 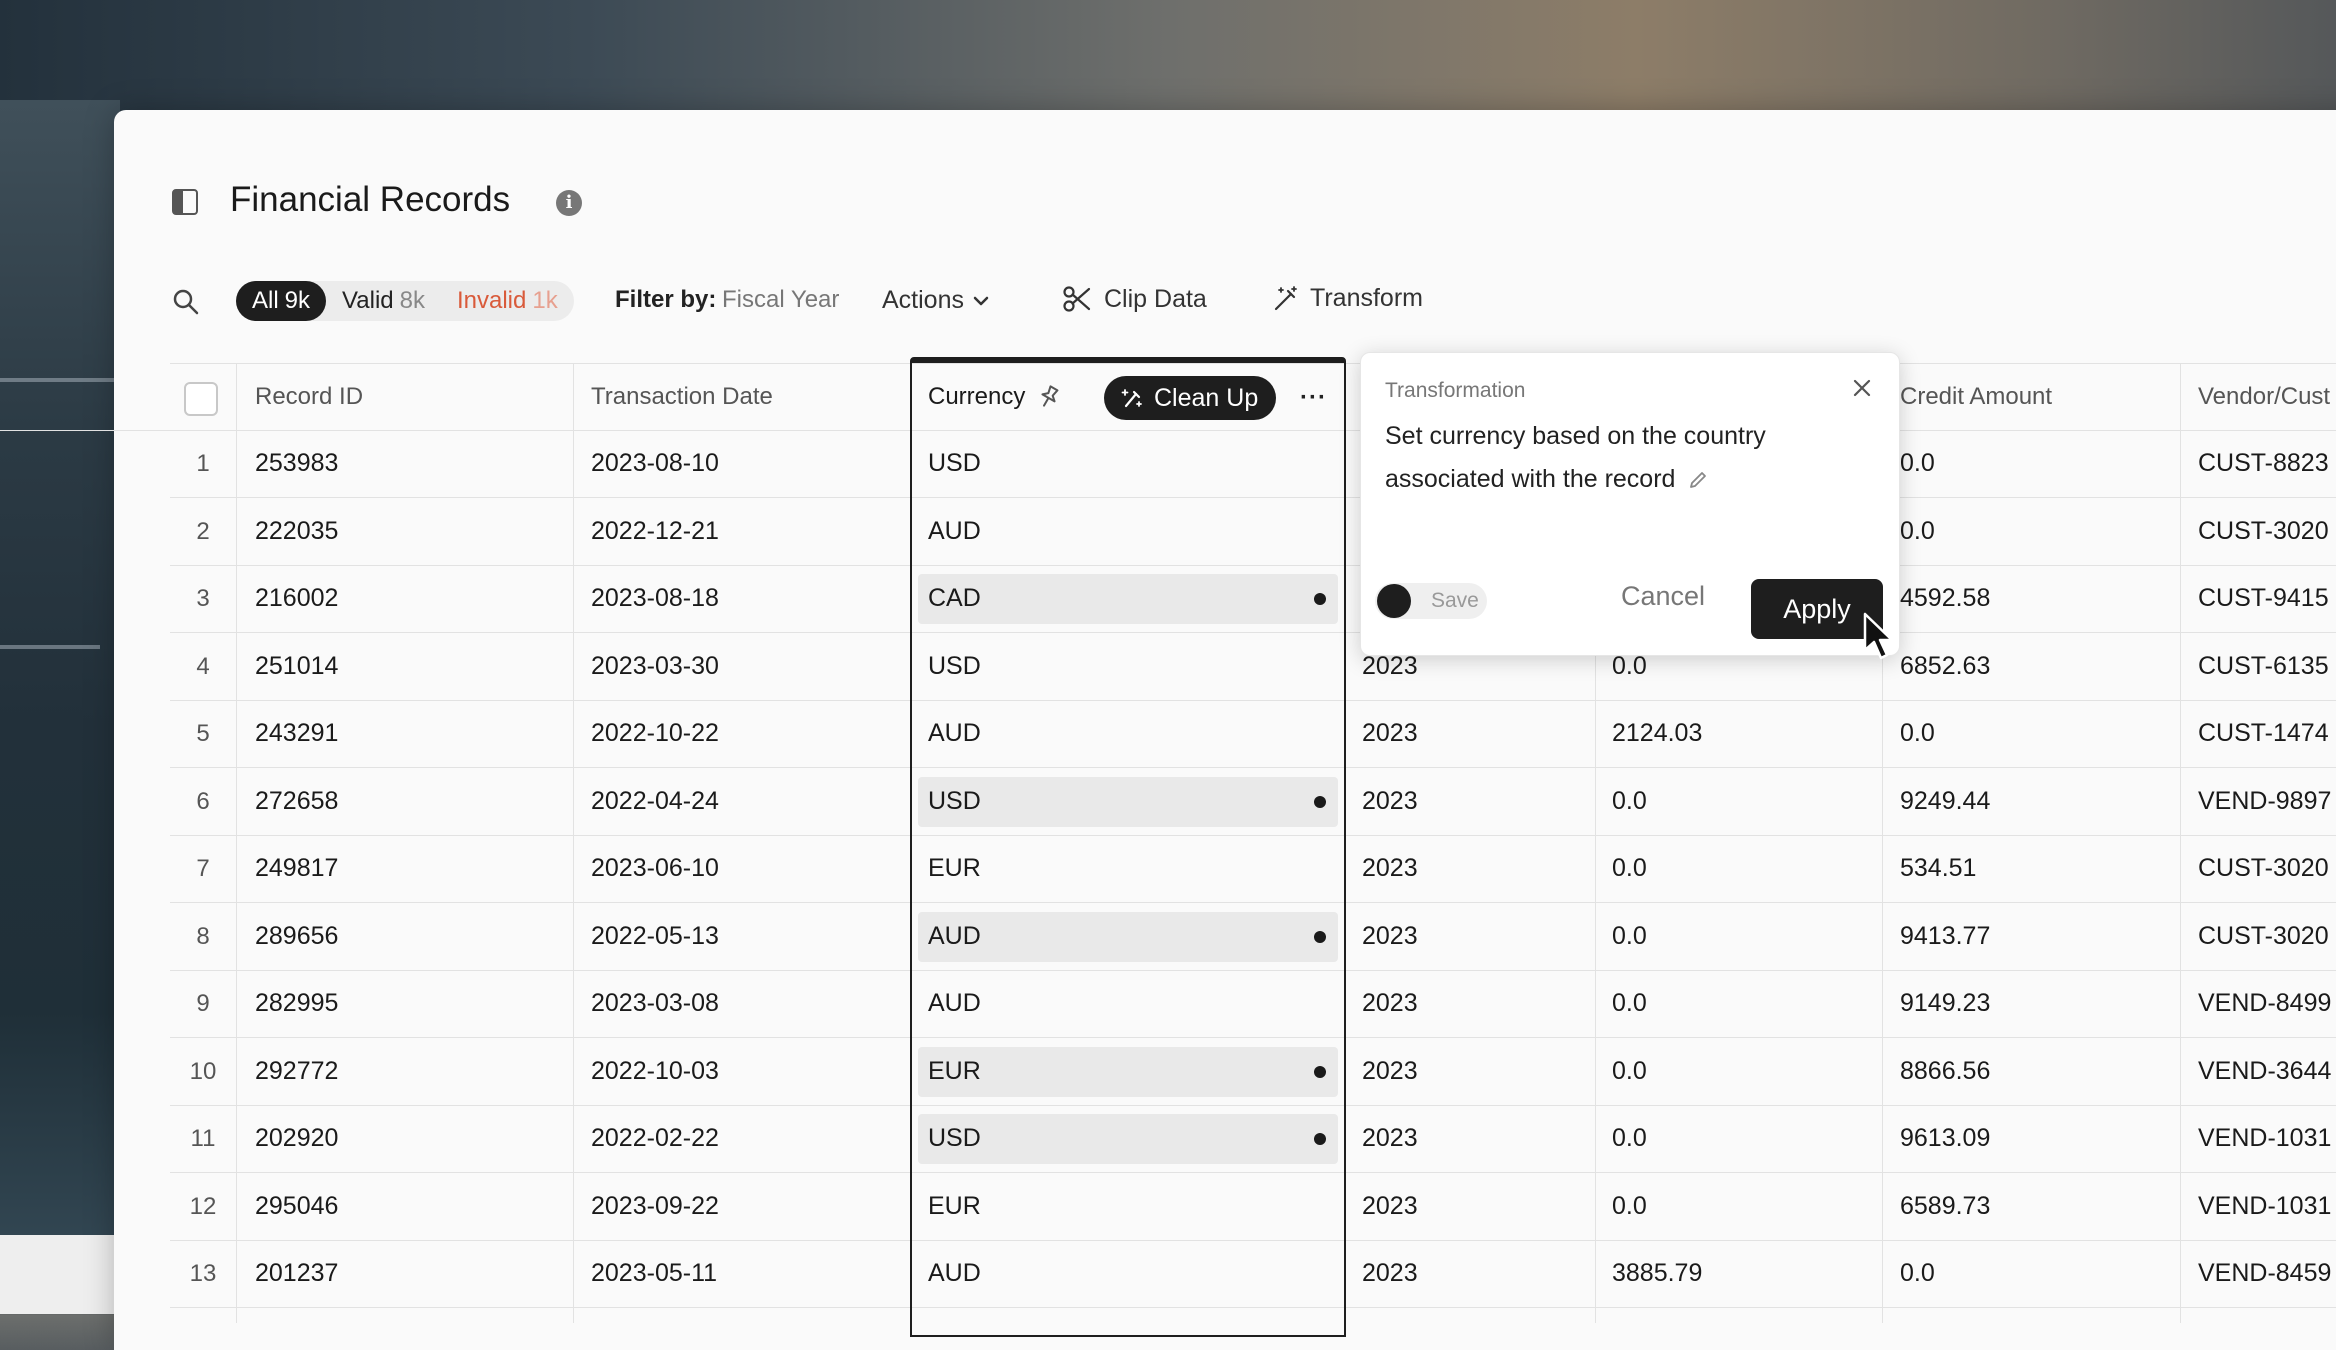 What do you see at coordinates (1347, 298) in the screenshot?
I see `transform-button: Transform` at bounding box center [1347, 298].